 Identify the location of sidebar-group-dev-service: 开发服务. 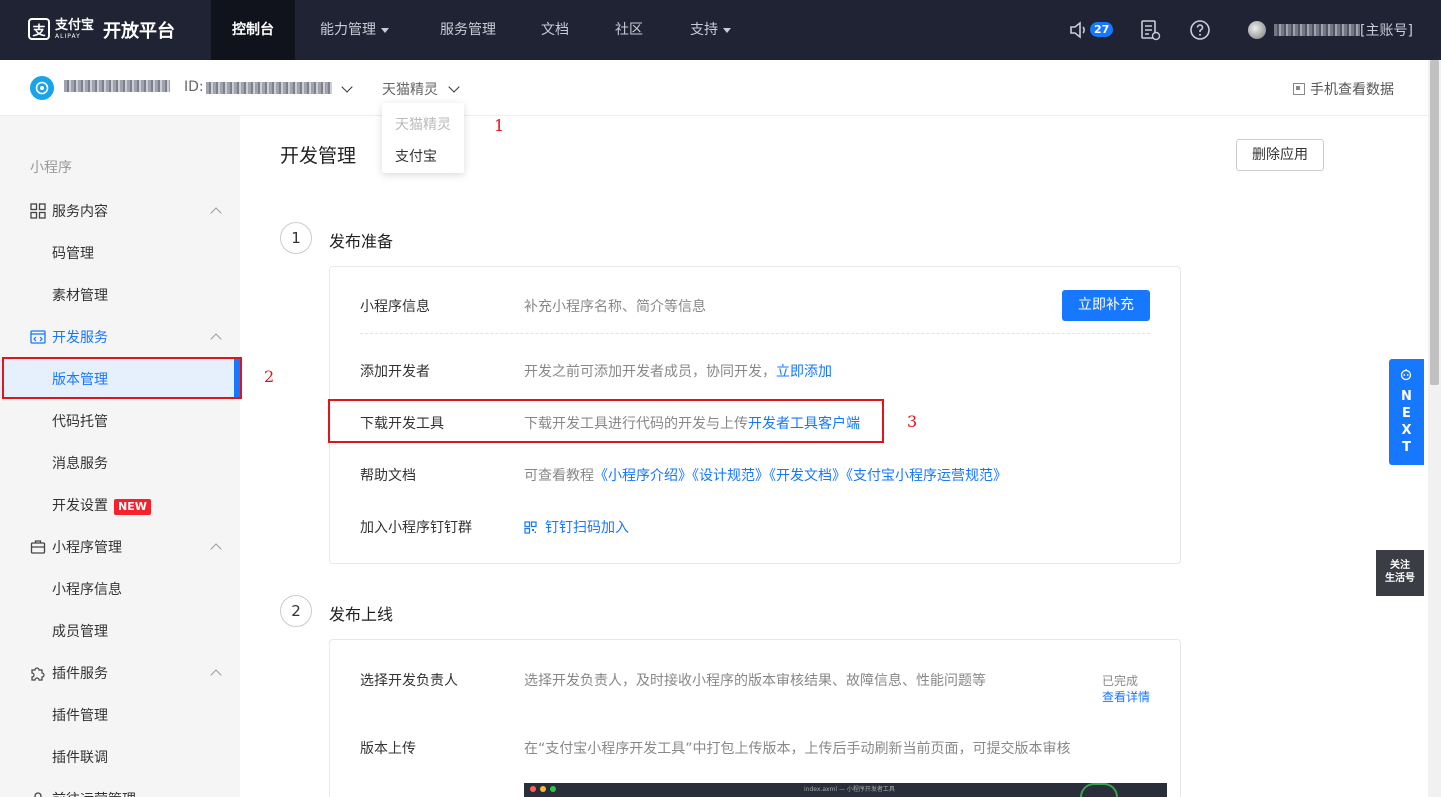
(69, 337).